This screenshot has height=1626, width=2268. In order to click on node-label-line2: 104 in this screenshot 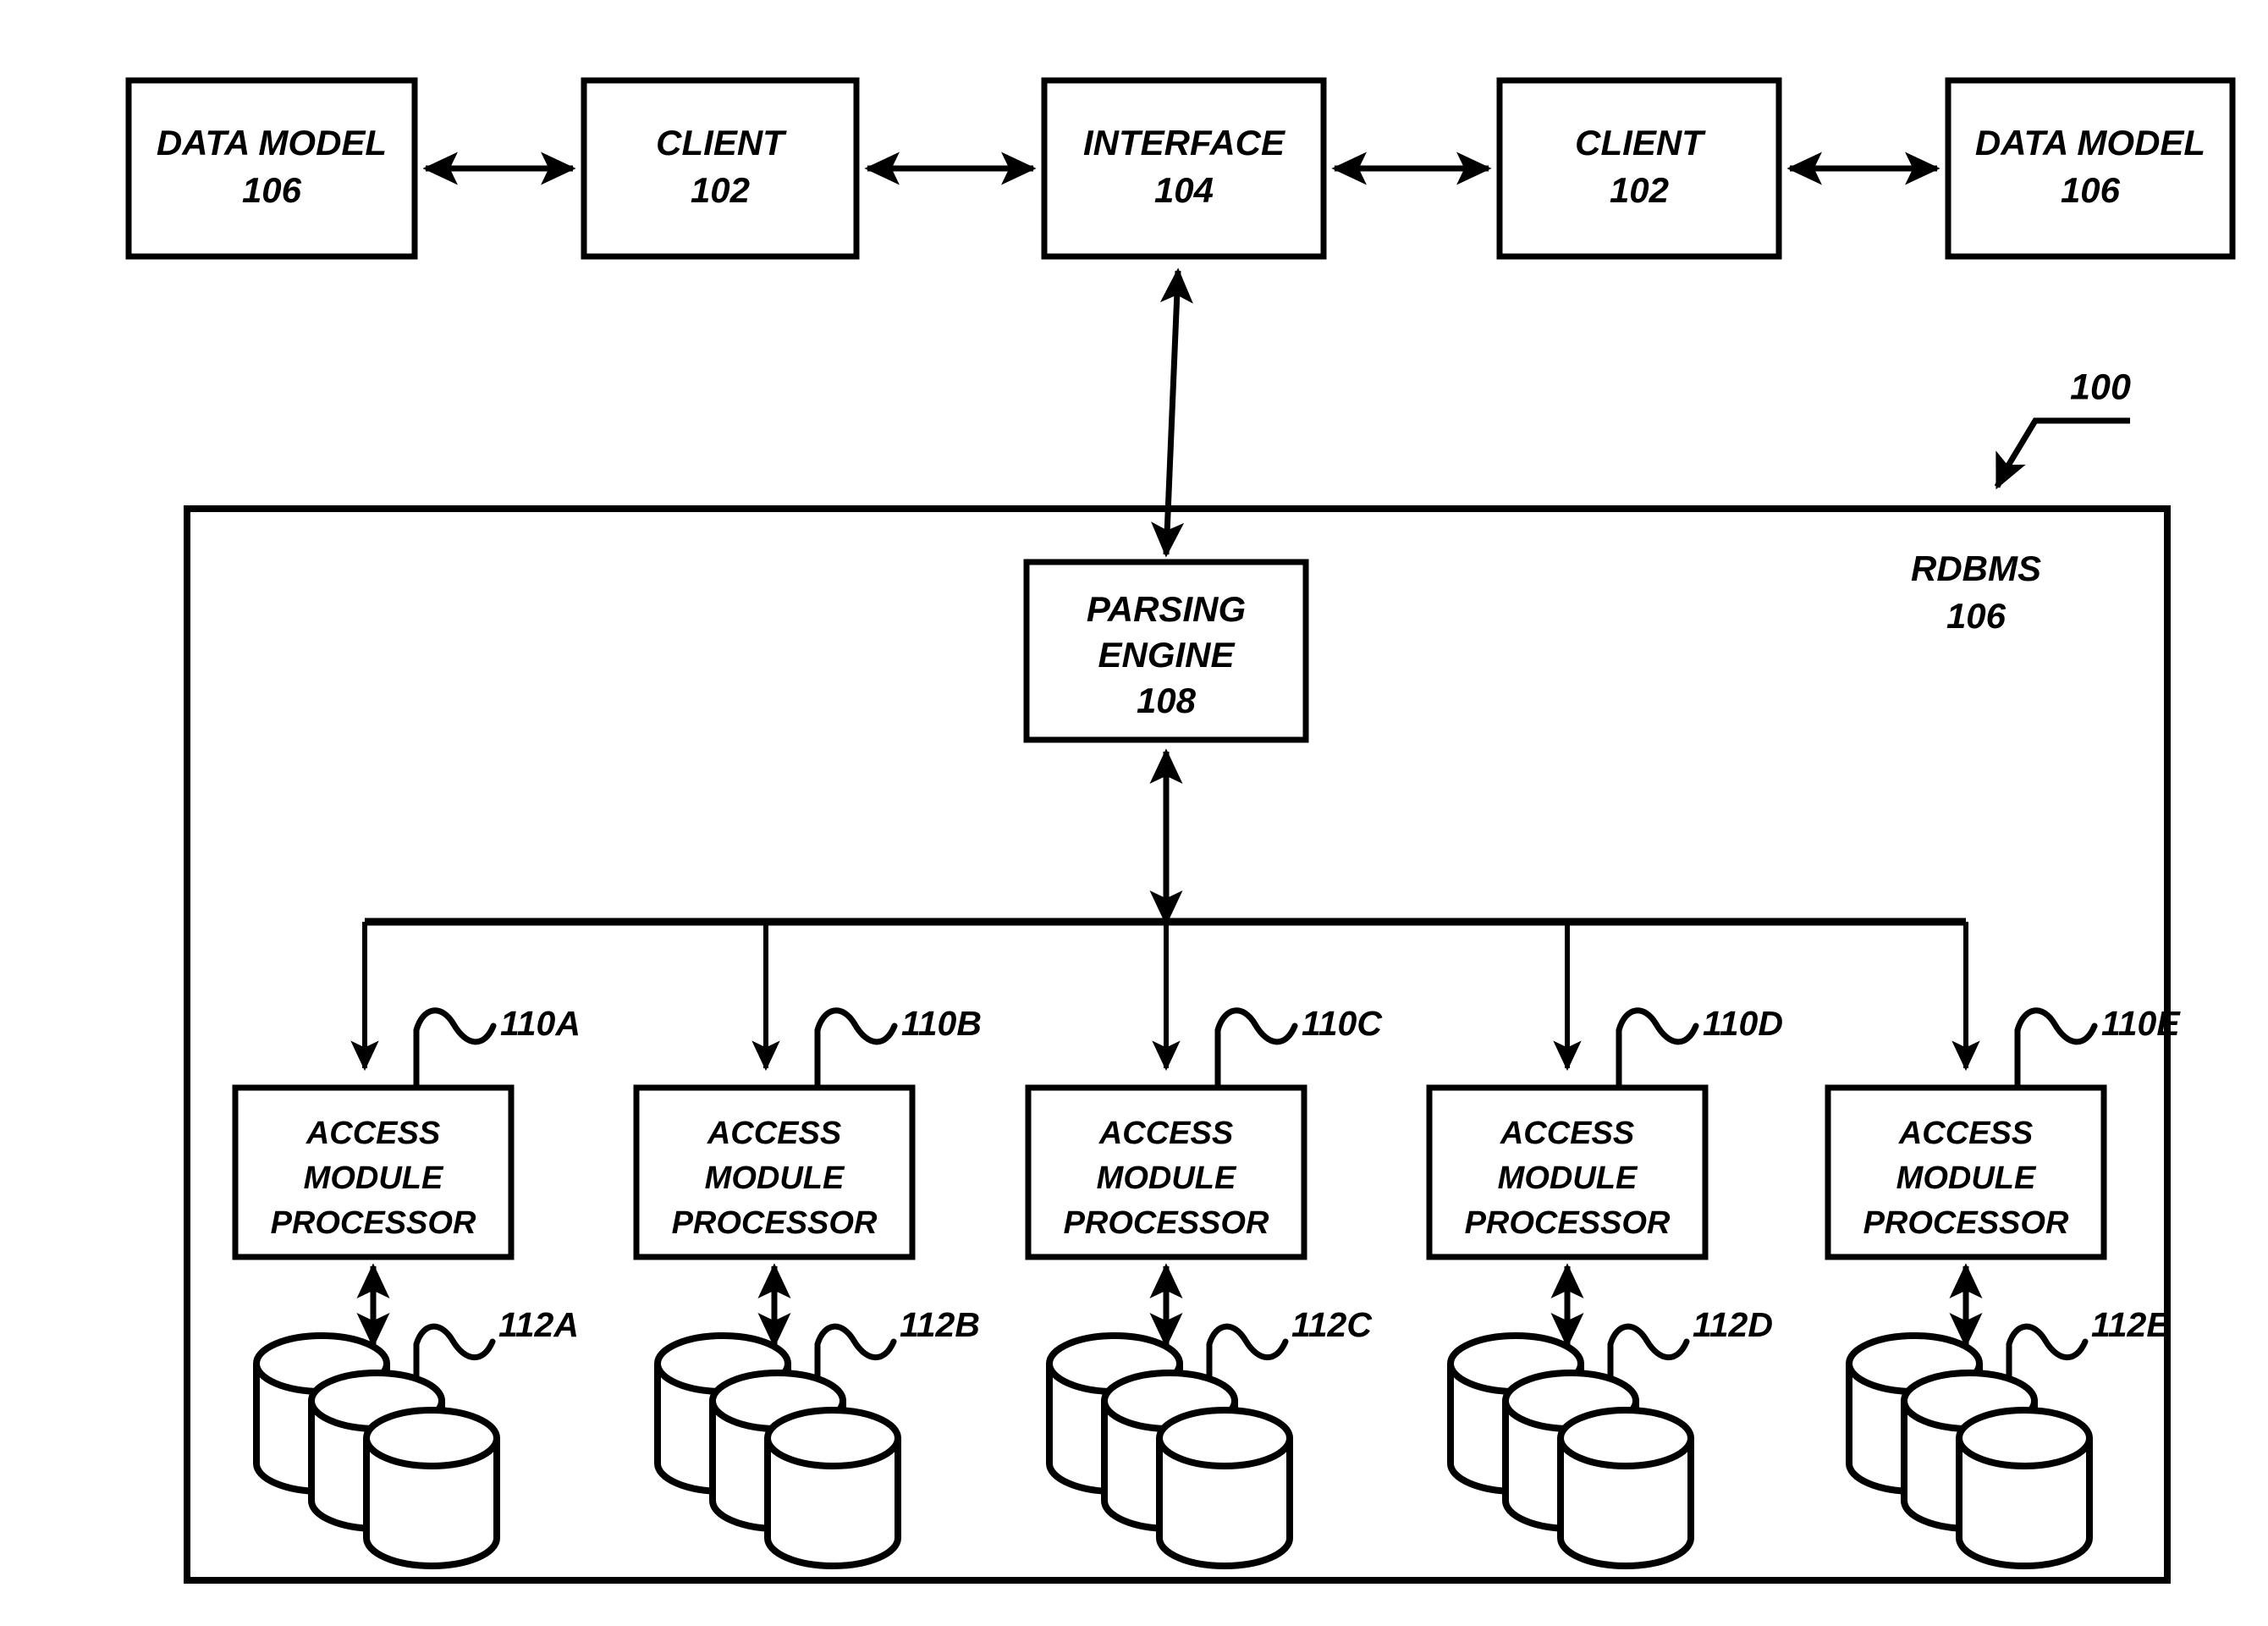, I will do `click(1184, 190)`.